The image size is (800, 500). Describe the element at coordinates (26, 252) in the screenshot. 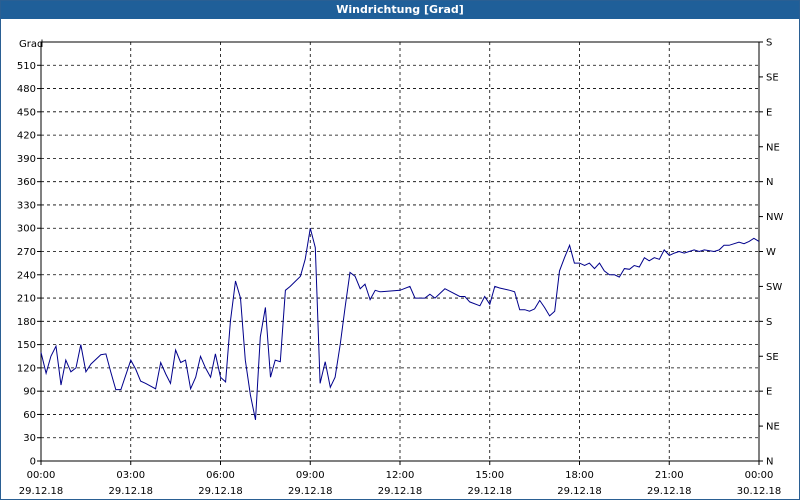

I see `y-tick-label: 270` at that location.